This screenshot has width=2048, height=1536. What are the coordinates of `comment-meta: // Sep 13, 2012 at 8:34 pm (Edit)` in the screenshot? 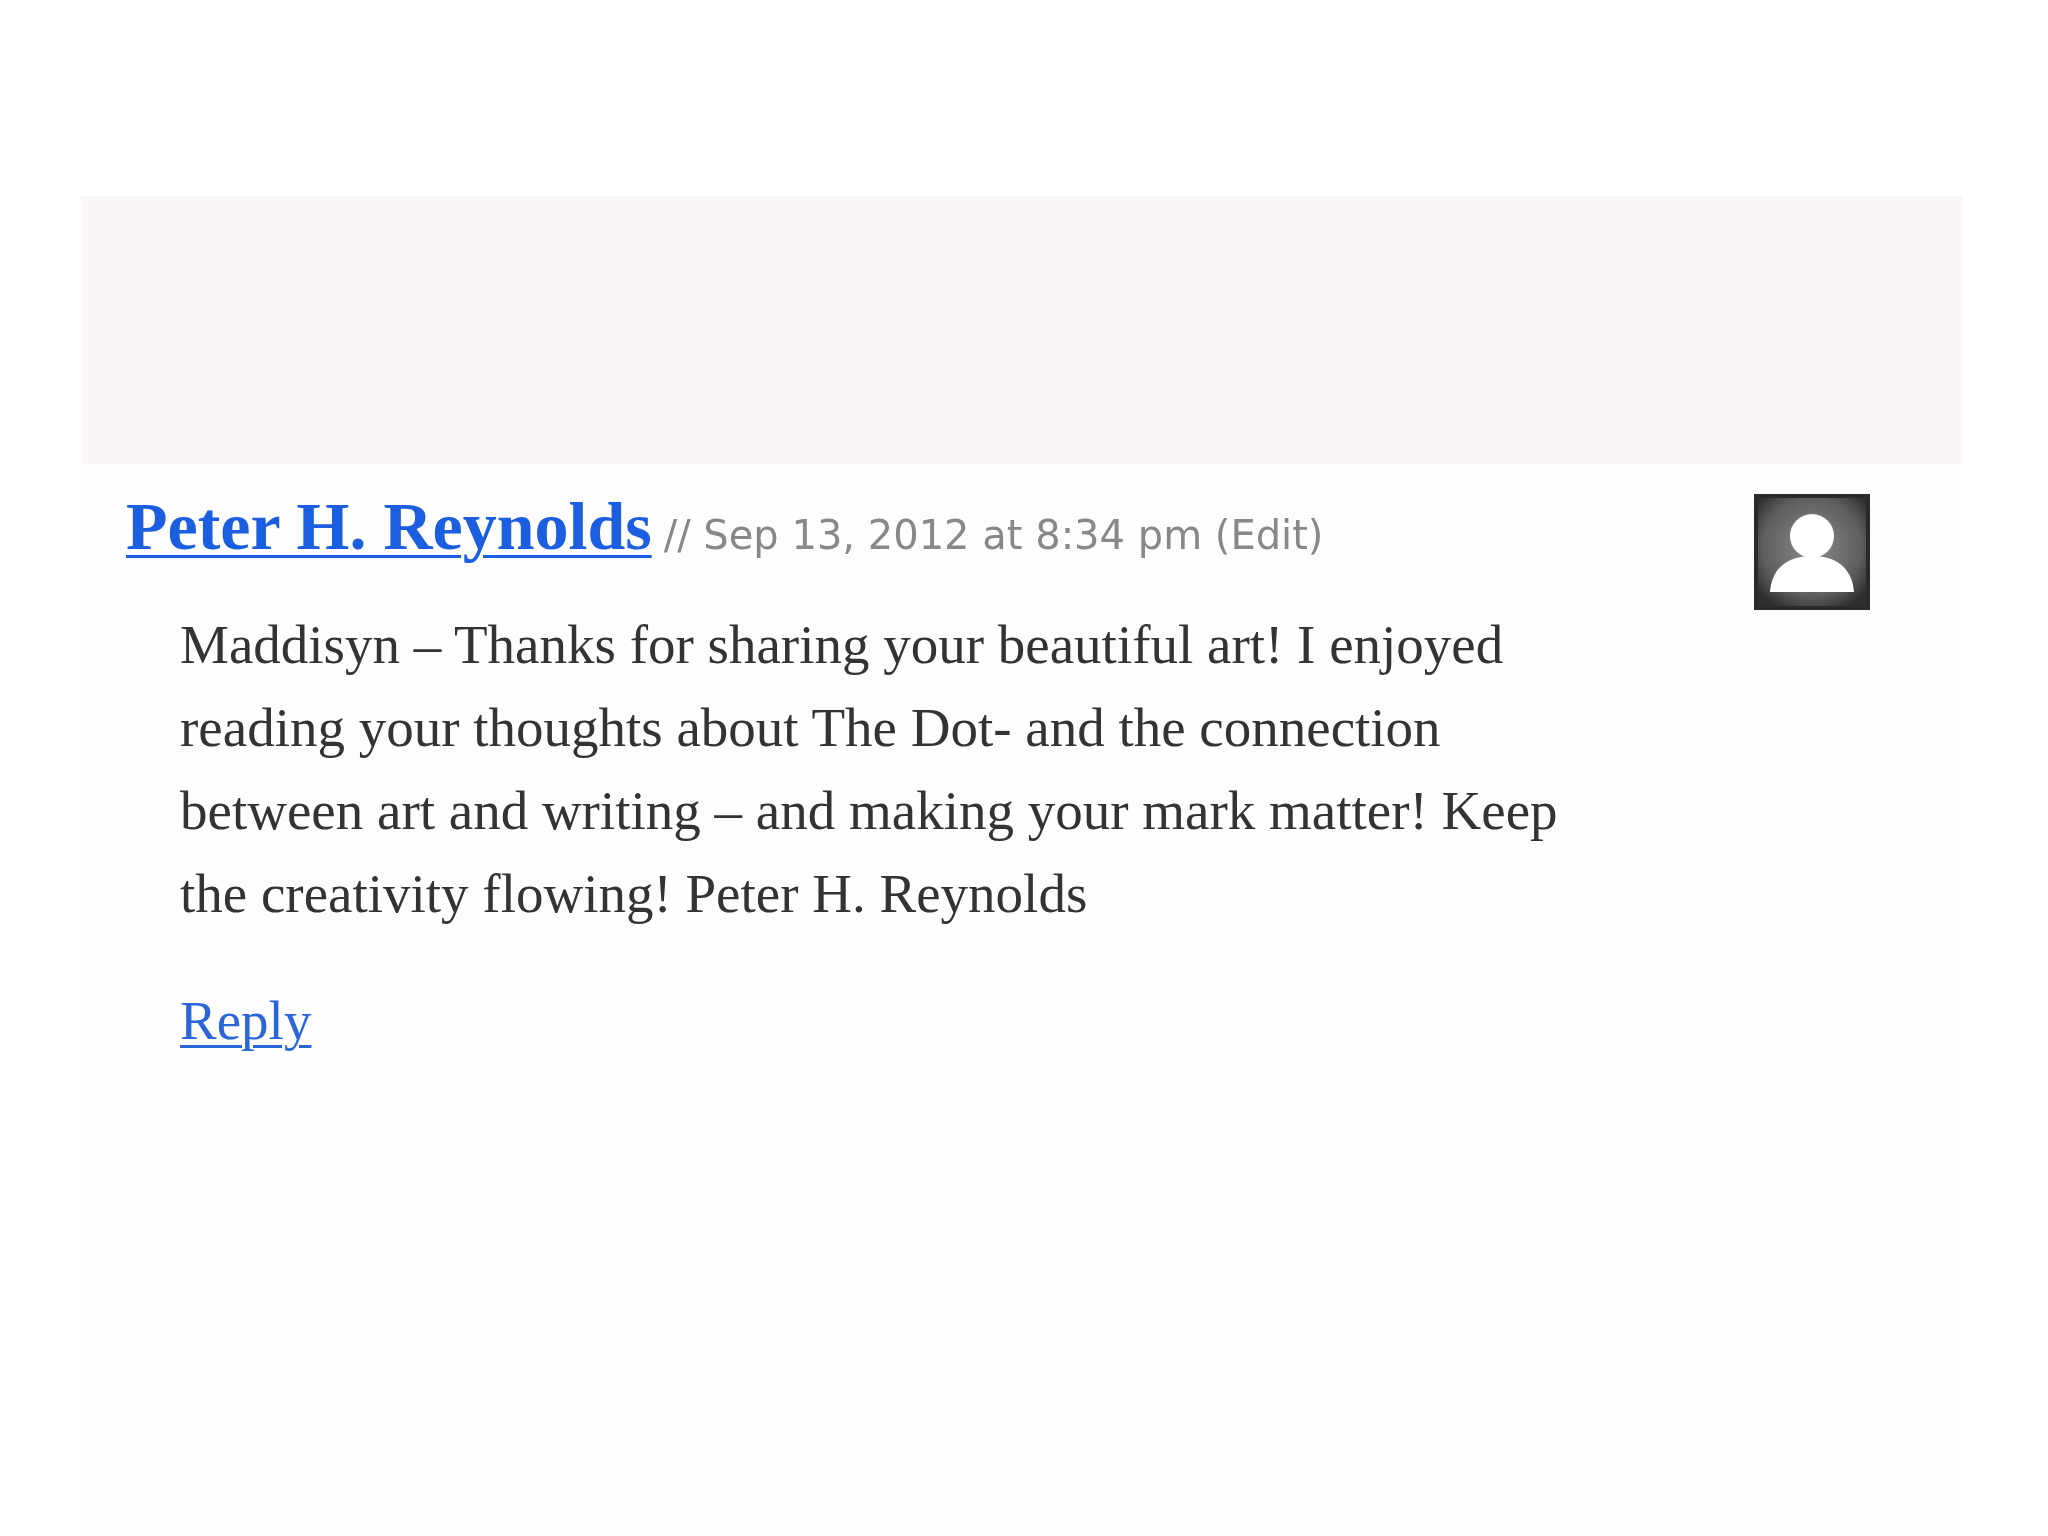 It's located at (993, 535).